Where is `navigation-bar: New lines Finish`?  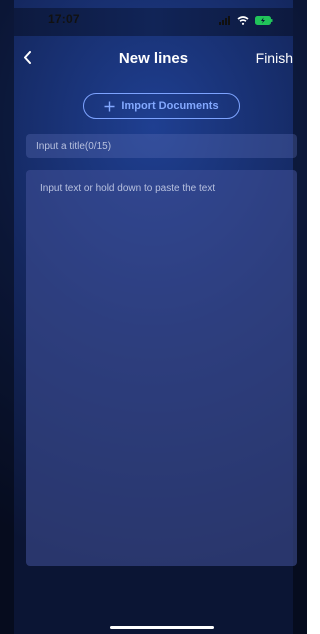
navigation-bar: New lines Finish is located at coordinates (153, 58).